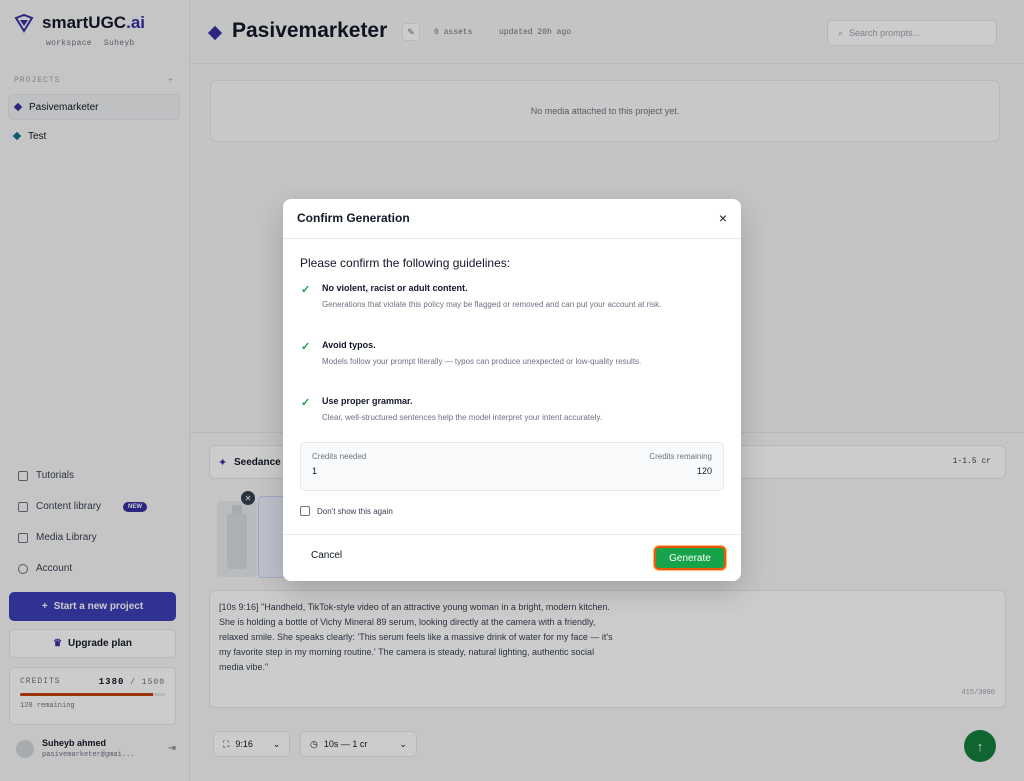 Image resolution: width=1024 pixels, height=781 pixels. What do you see at coordinates (326, 555) in the screenshot?
I see `cancel-button: Cancel` at bounding box center [326, 555].